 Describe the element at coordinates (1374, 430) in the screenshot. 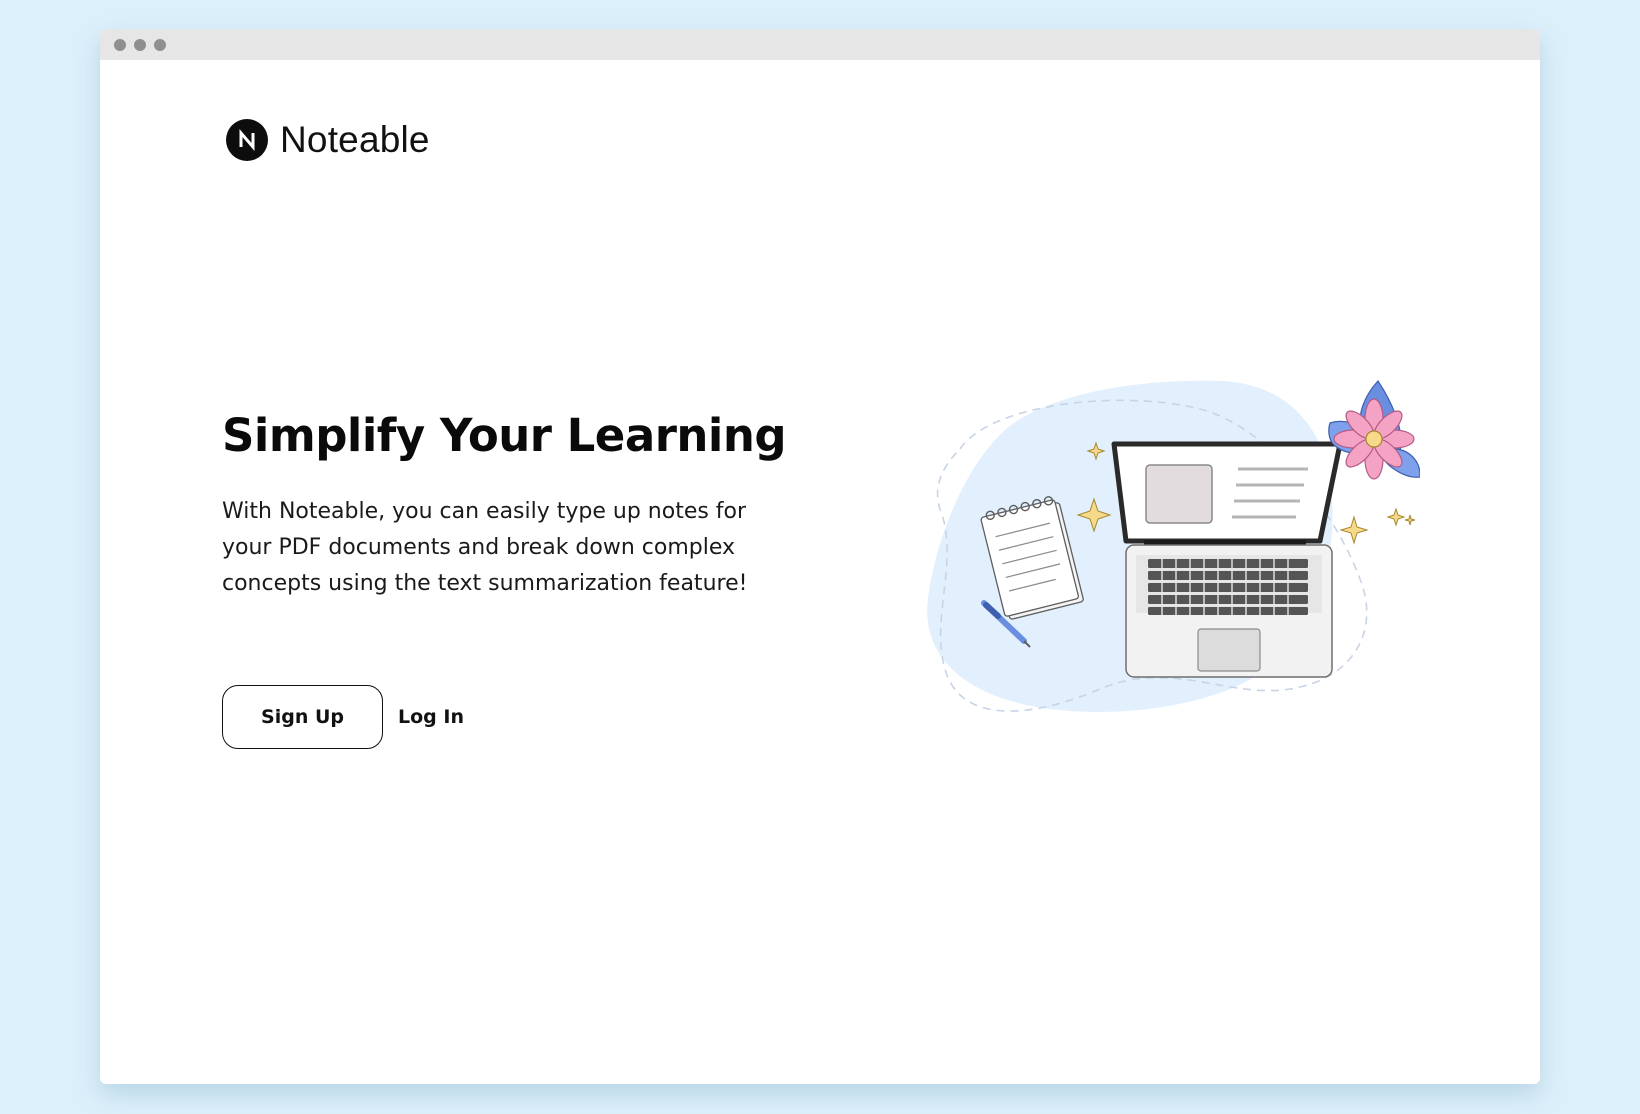

I see `flower-icon` at that location.